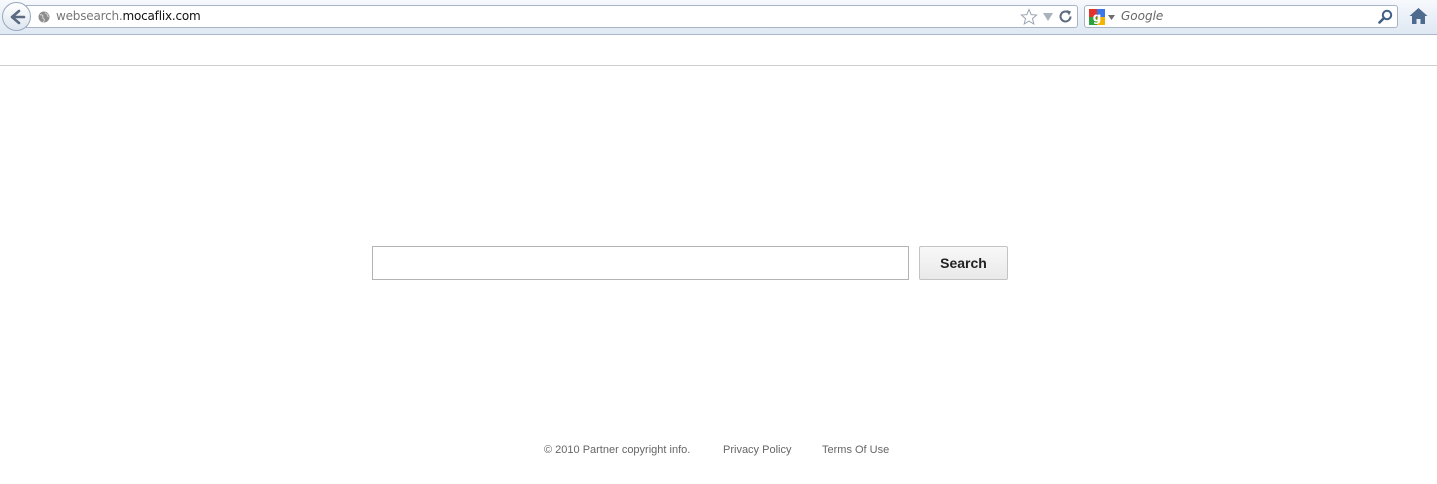  Describe the element at coordinates (718, 65) in the screenshot. I see `header-divider` at that location.